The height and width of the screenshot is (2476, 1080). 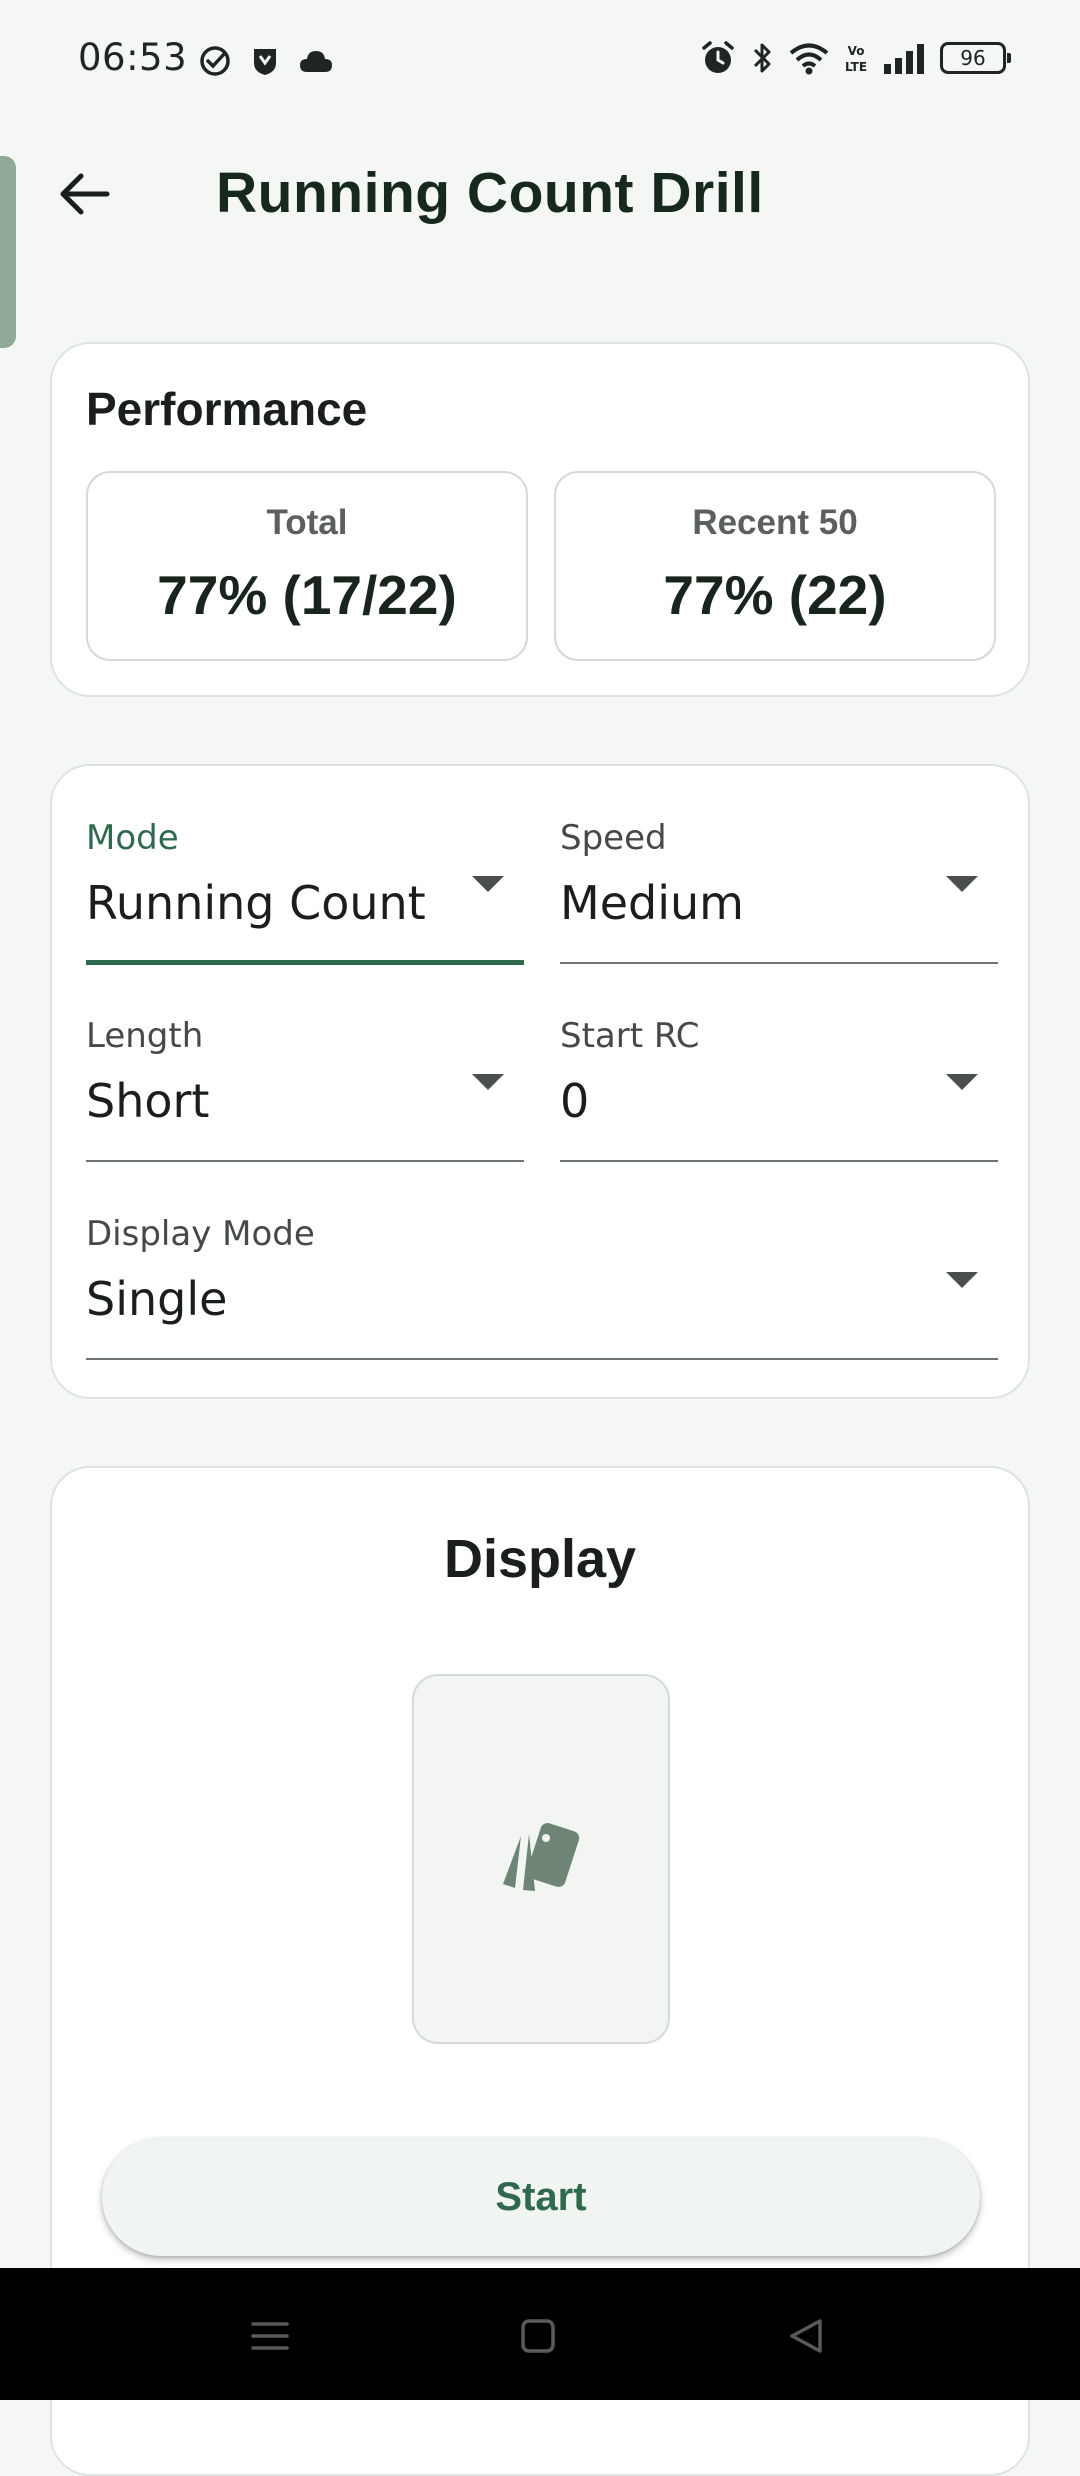 I want to click on length-label: Length, so click(x=145, y=1036).